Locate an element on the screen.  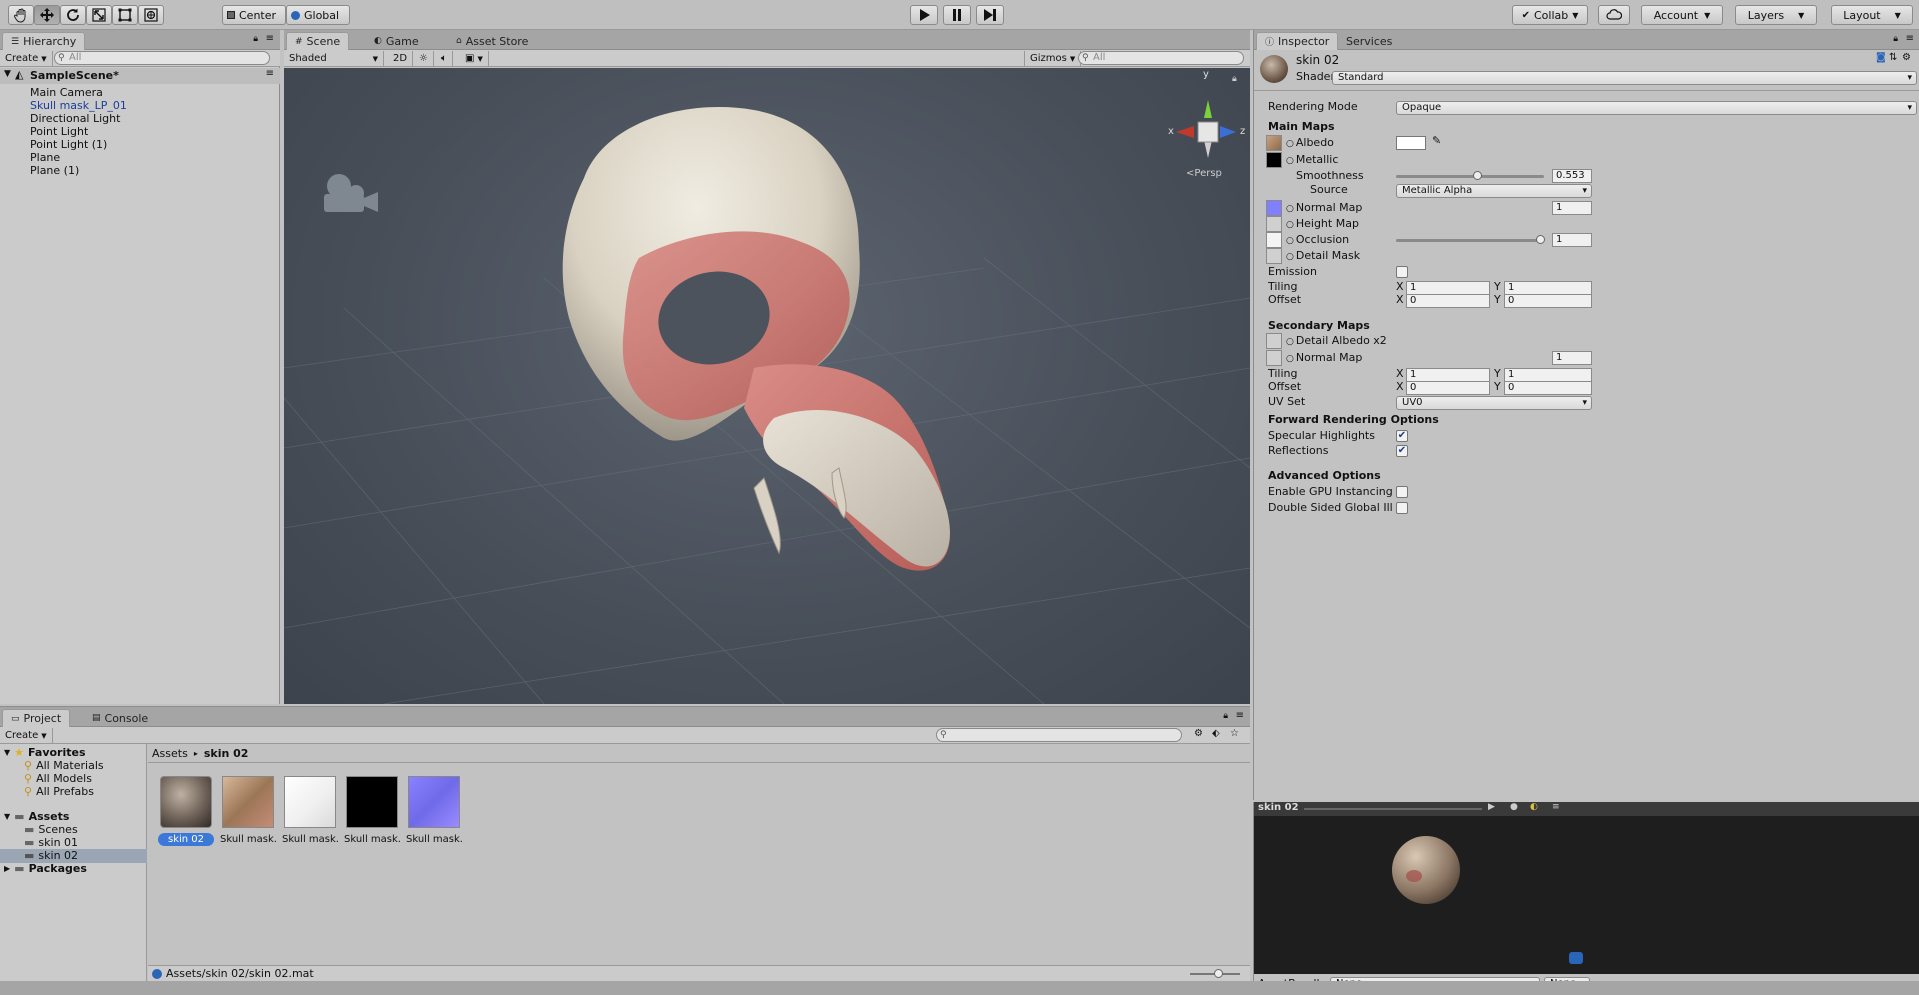
effects-dropdown: ▣ ▼ is located at coordinates (474, 58).